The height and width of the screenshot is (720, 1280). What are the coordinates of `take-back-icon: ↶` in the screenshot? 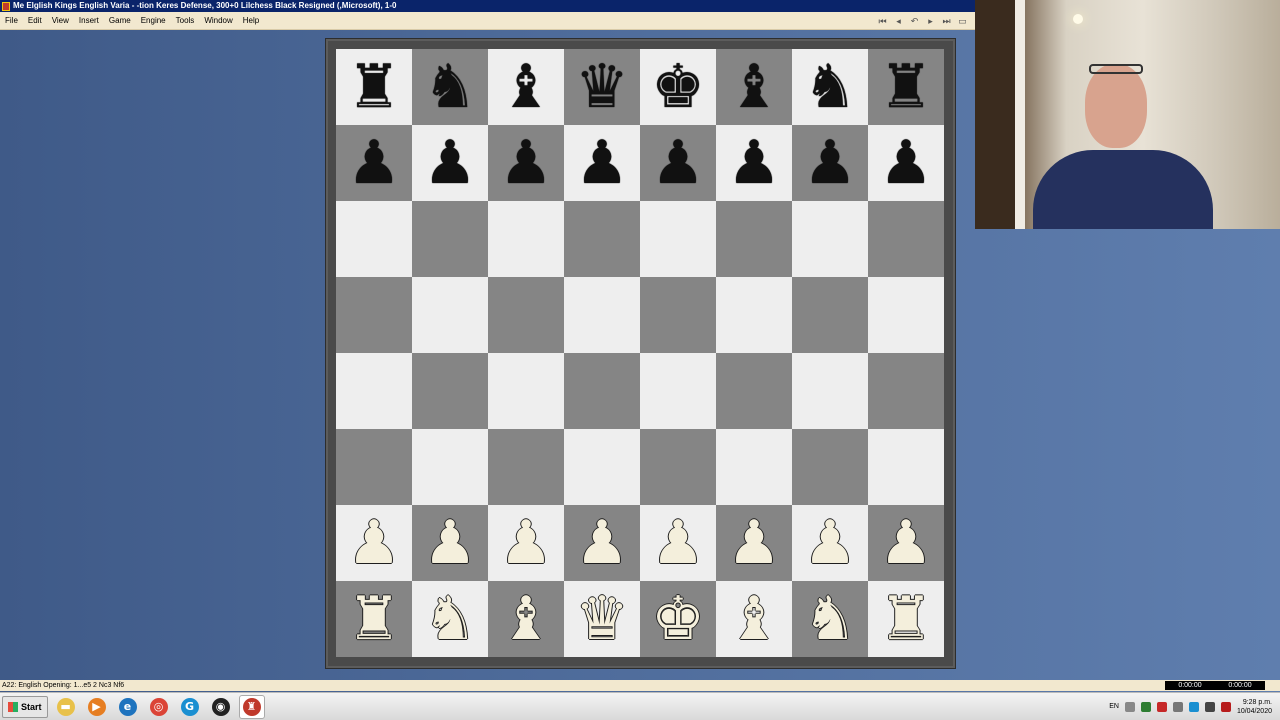 It's located at (914, 21).